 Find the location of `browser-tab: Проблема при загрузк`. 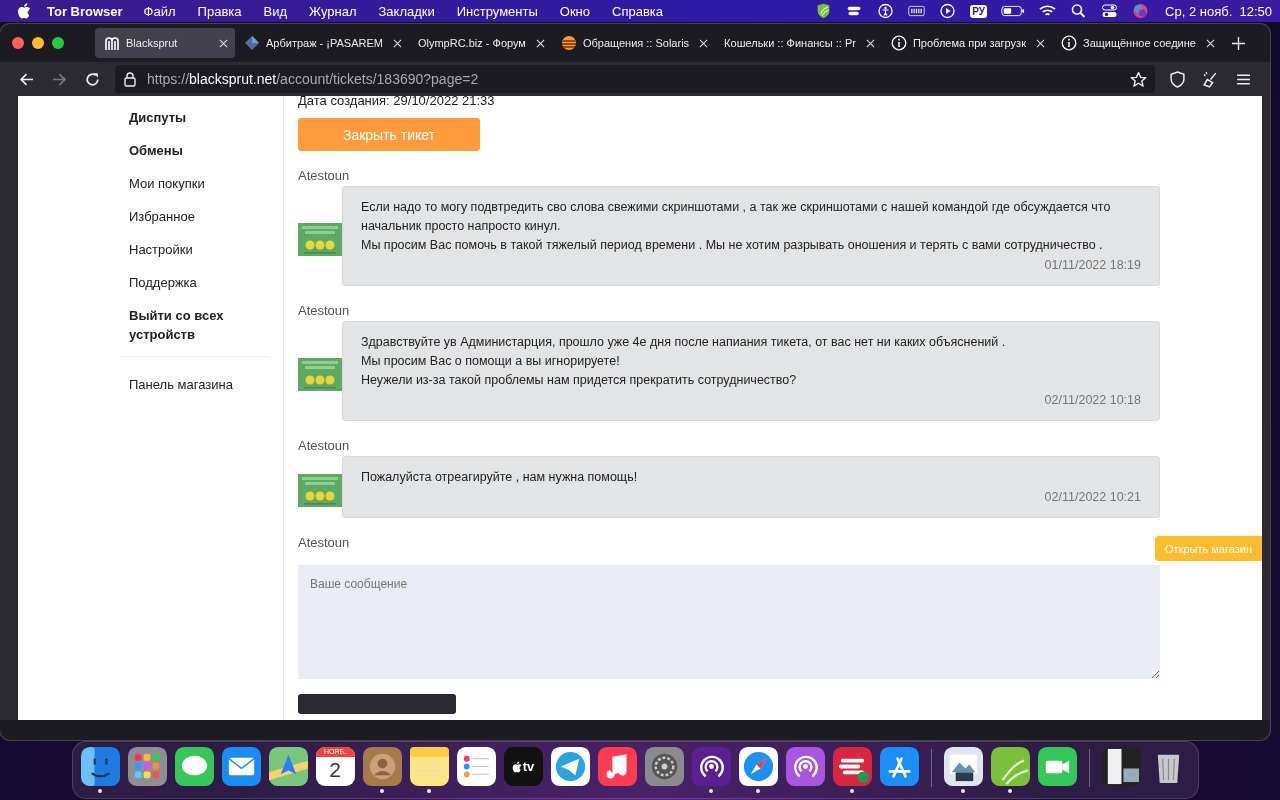

browser-tab: Проблема при загрузк is located at coordinates (966, 43).